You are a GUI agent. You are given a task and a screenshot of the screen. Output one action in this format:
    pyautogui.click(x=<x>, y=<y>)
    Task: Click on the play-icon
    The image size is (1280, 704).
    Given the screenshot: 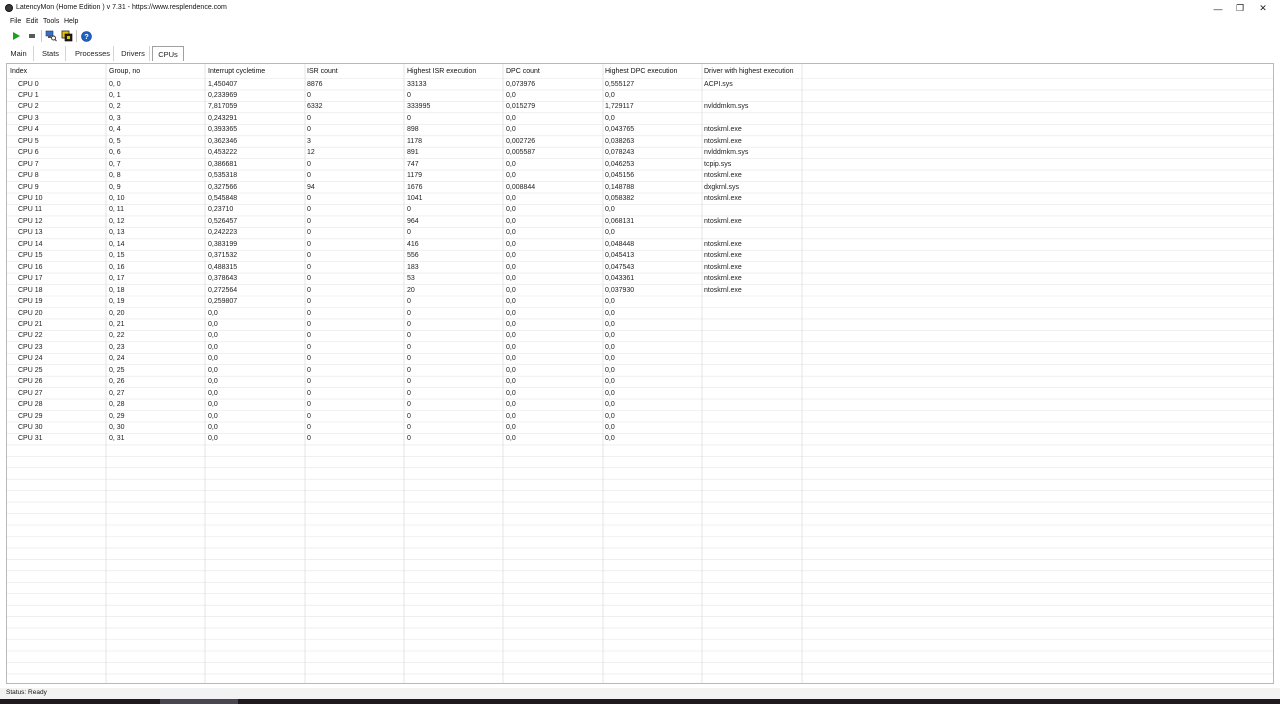 What is the action you would take?
    pyautogui.click(x=16, y=36)
    